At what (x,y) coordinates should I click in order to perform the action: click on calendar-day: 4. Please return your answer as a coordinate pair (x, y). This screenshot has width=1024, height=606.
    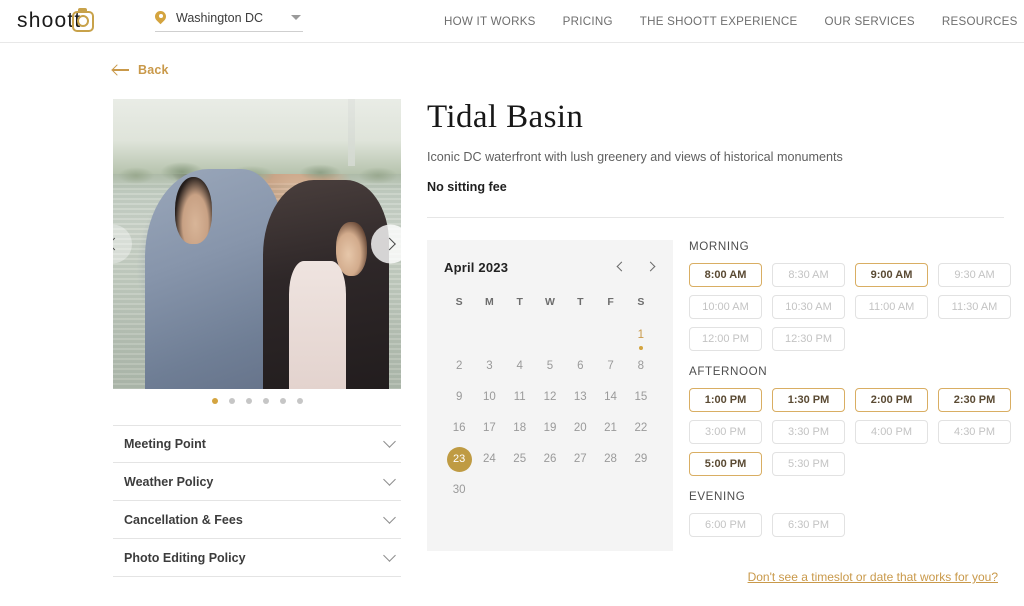
    Looking at the image, I should click on (519, 366).